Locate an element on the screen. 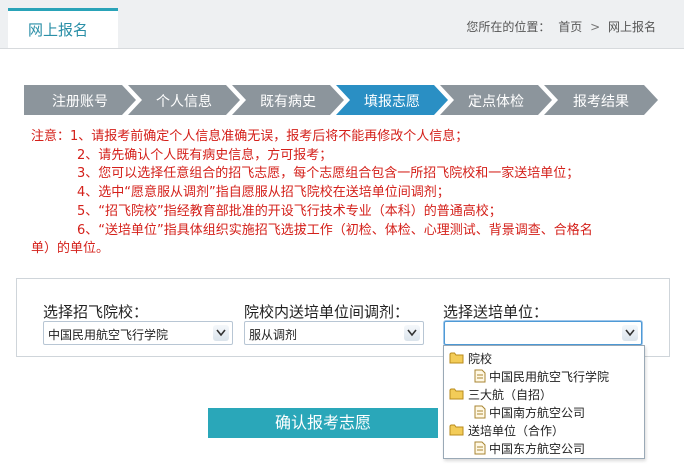 Image resolution: width=684 pixels, height=465 pixels. header-bar: 网上报名 您所在的位置： 首页 > 网上报名 is located at coordinates (342, 24).